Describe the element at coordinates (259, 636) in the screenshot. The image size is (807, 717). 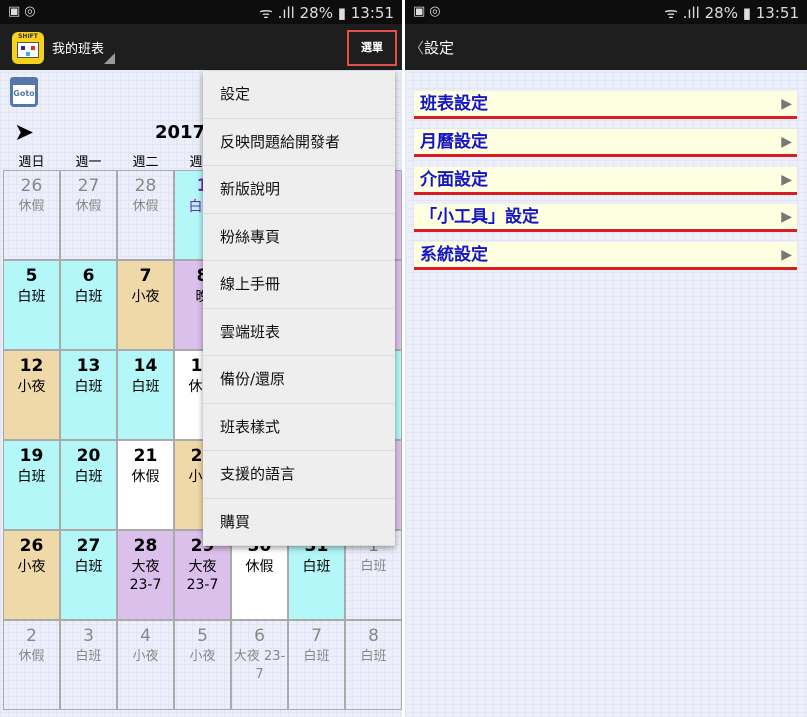
I see `day-number: 6` at that location.